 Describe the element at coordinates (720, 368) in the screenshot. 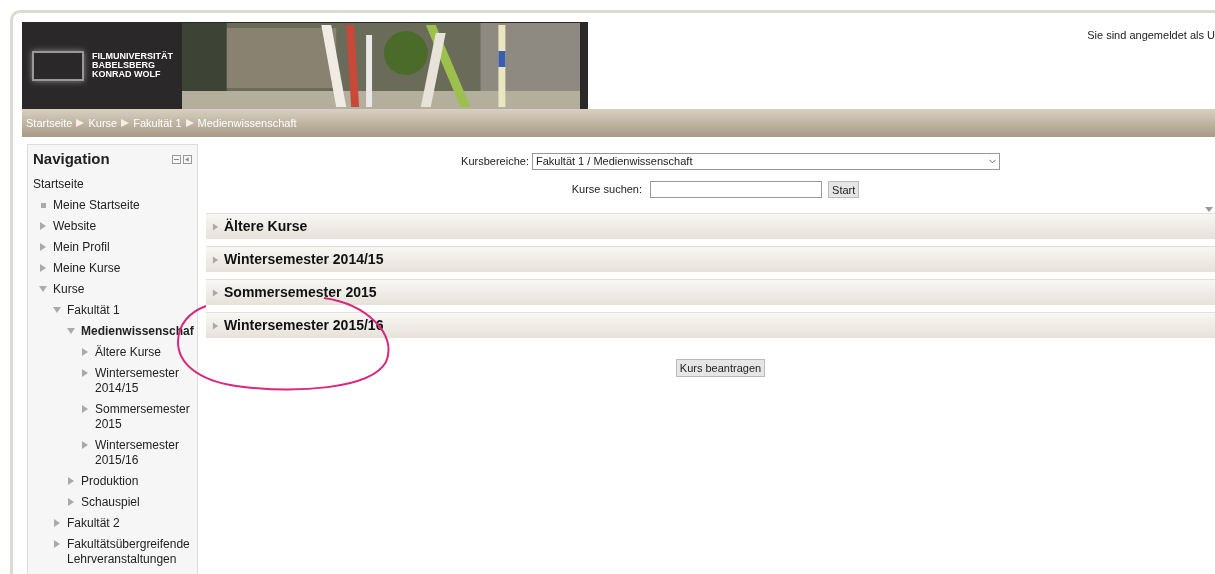

I see `request-course-button: Kurs beantragen` at that location.